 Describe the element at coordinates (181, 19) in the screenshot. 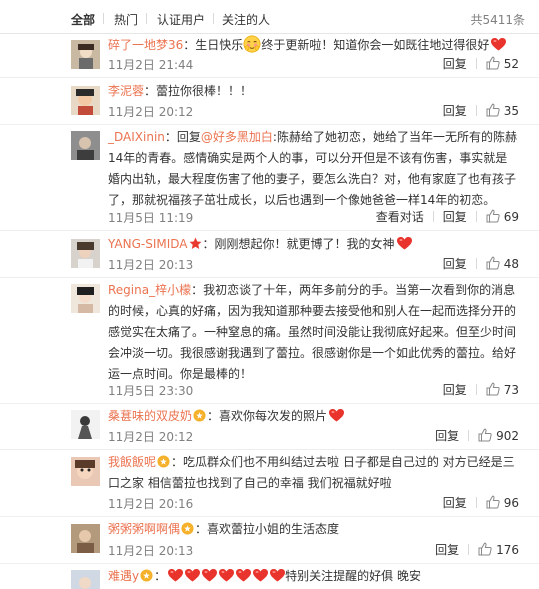

I see `tab-verified-users: 认证用户` at that location.